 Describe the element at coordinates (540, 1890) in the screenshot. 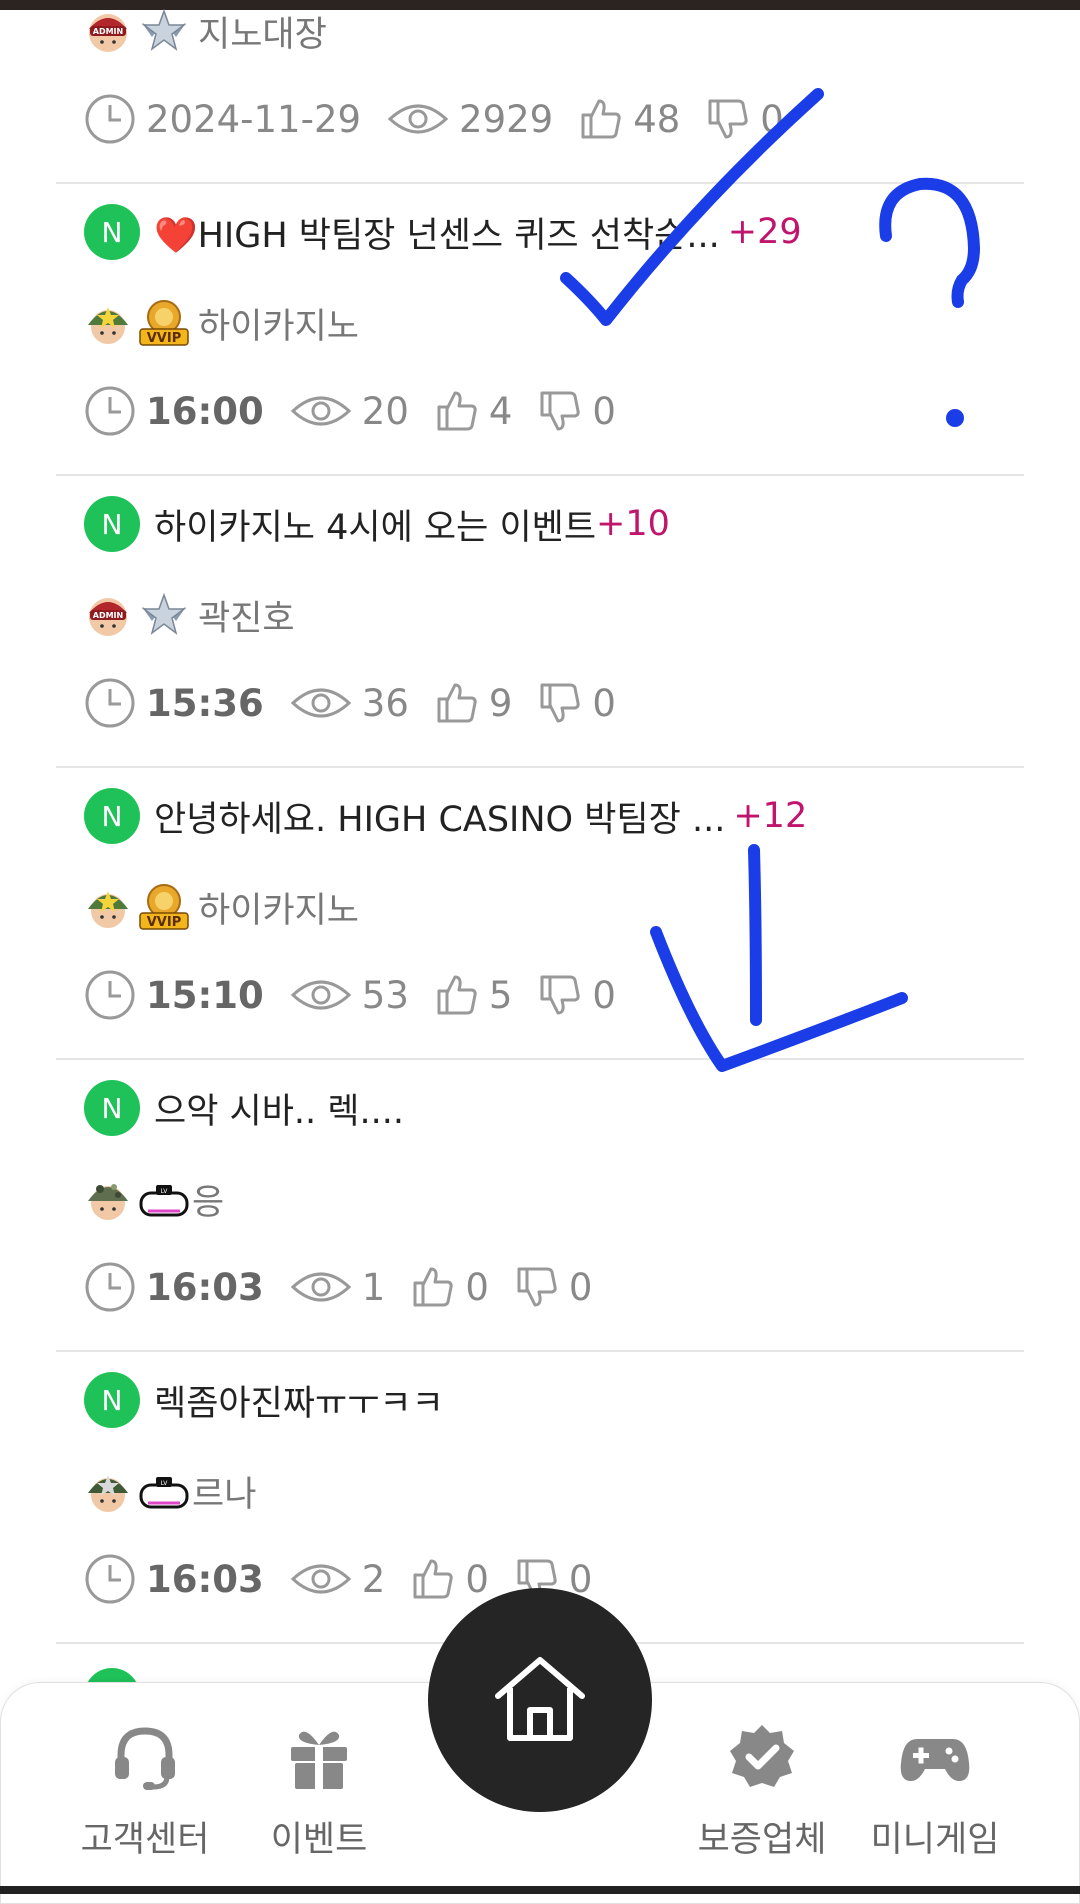

I see `bottom-edge` at that location.